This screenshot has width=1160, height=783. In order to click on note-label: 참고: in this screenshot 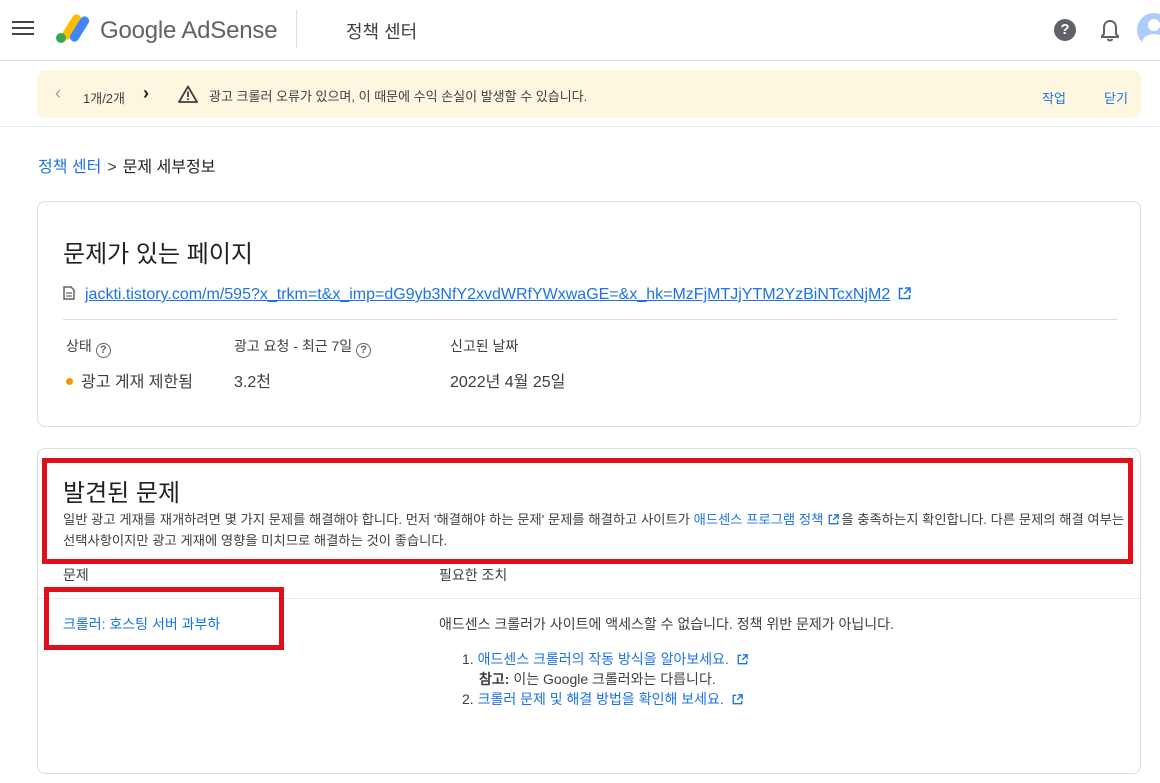, I will do `click(494, 679)`.